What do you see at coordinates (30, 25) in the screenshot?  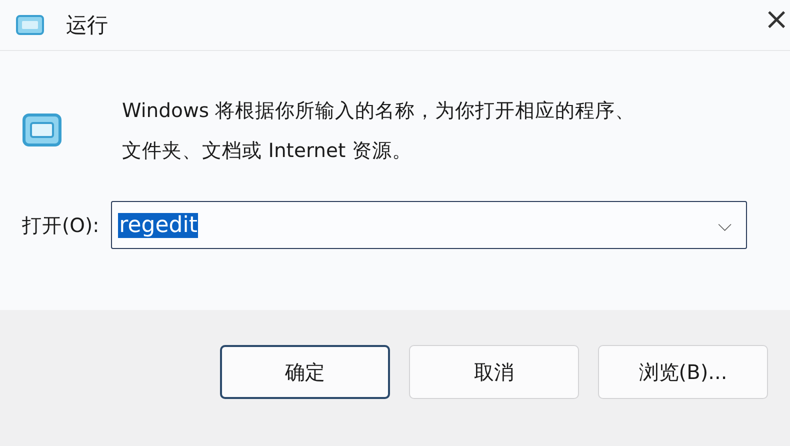 I see `run-app-icon` at bounding box center [30, 25].